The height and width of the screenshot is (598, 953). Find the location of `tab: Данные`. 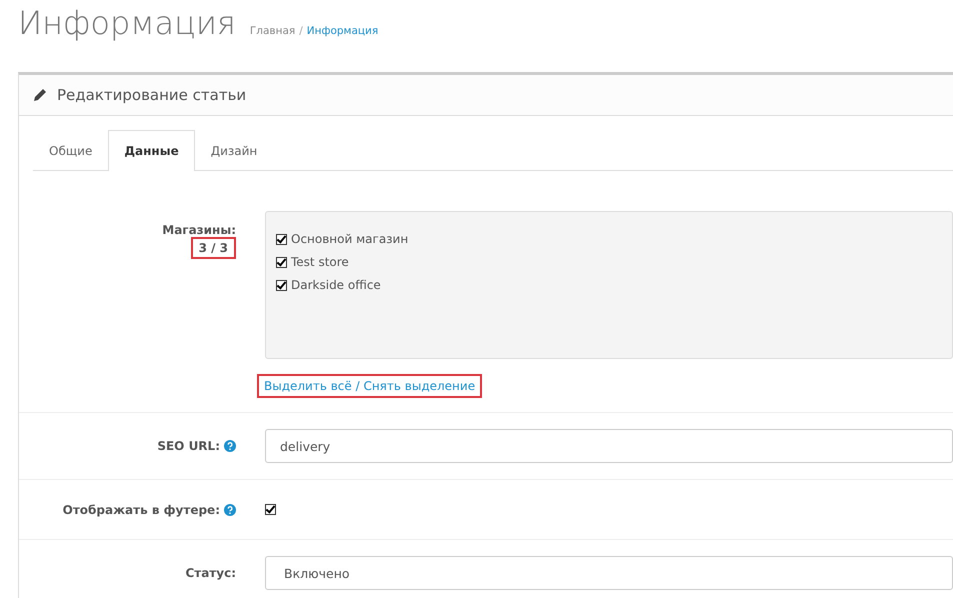

tab: Данные is located at coordinates (151, 150).